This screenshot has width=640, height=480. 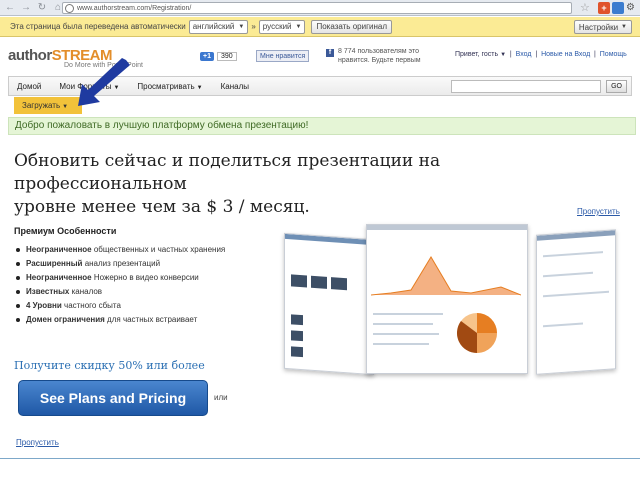 What do you see at coordinates (91, 305) in the screenshot?
I see `feature-text: частного сбыта` at bounding box center [91, 305].